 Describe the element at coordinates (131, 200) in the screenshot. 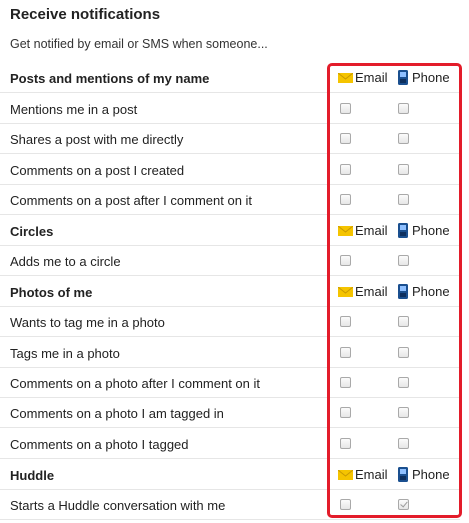

I see `notification-label: Comments on a post after I comment on it` at that location.